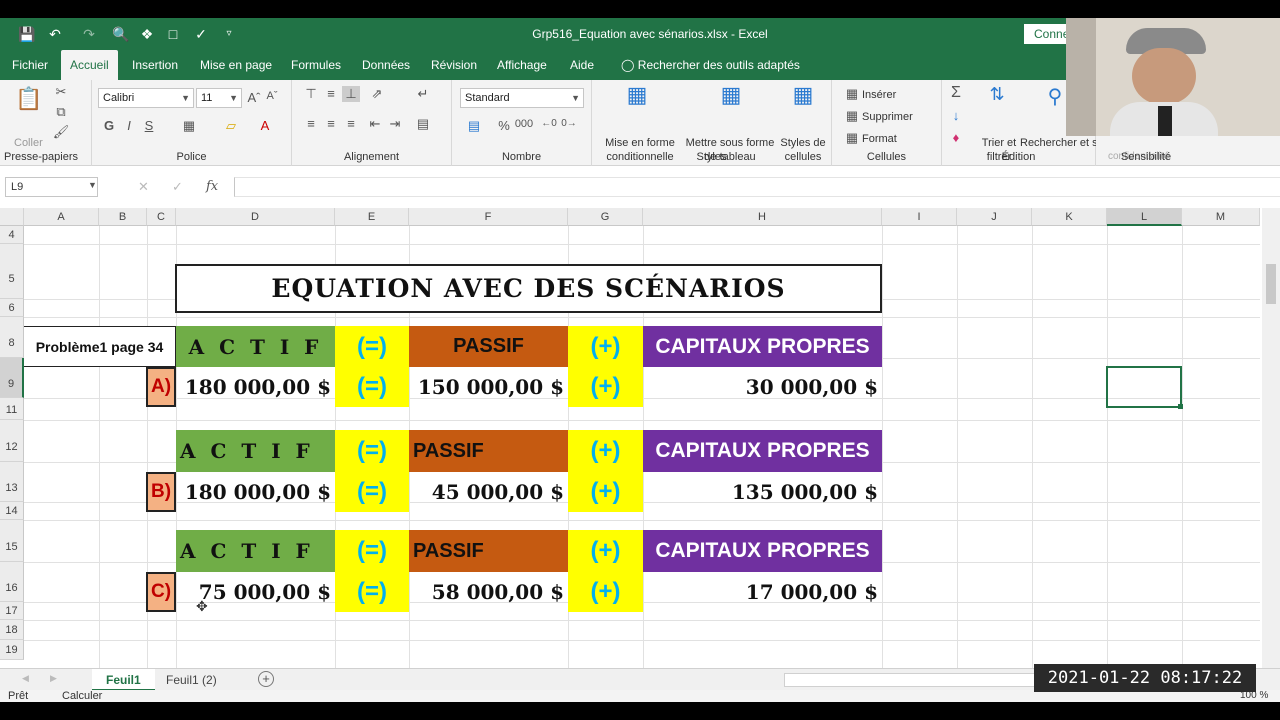  Describe the element at coordinates (61, 132) in the screenshot. I see `format-painter-icon: 🖌` at that location.